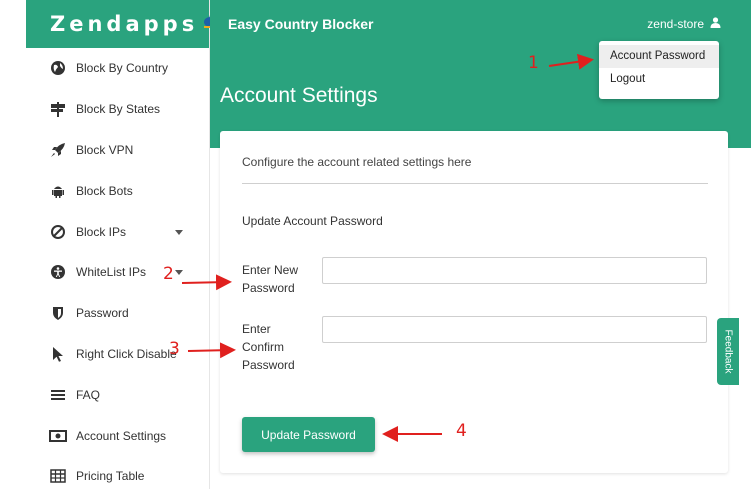  Describe the element at coordinates (514, 270) in the screenshot. I see `new-password-input` at that location.